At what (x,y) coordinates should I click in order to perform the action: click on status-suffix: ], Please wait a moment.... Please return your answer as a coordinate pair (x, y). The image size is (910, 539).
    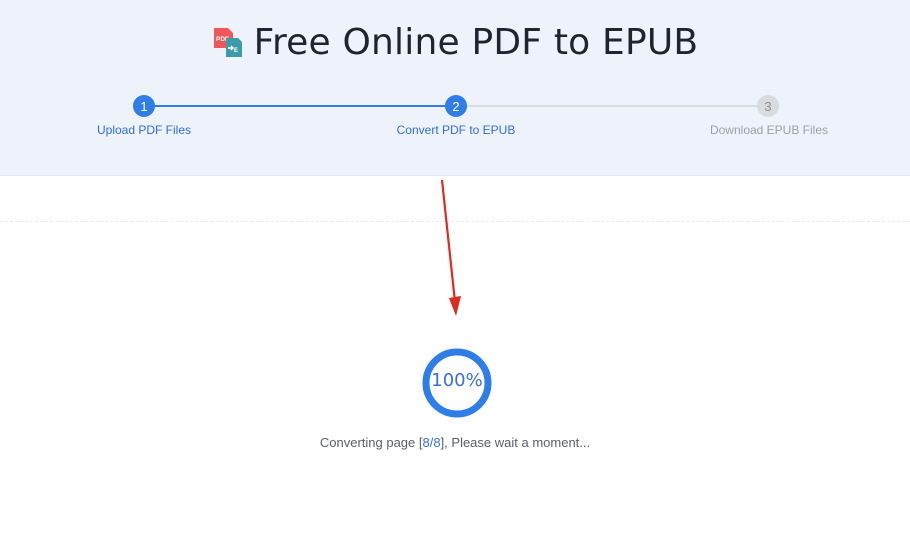
    Looking at the image, I should click on (515, 442).